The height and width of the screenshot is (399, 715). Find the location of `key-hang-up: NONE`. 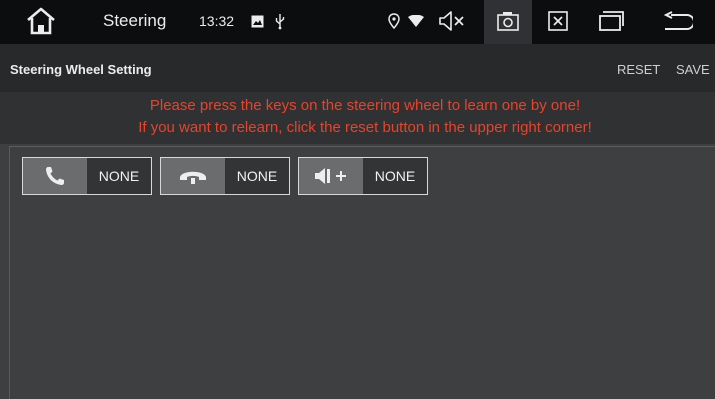

key-hang-up: NONE is located at coordinates (225, 176).